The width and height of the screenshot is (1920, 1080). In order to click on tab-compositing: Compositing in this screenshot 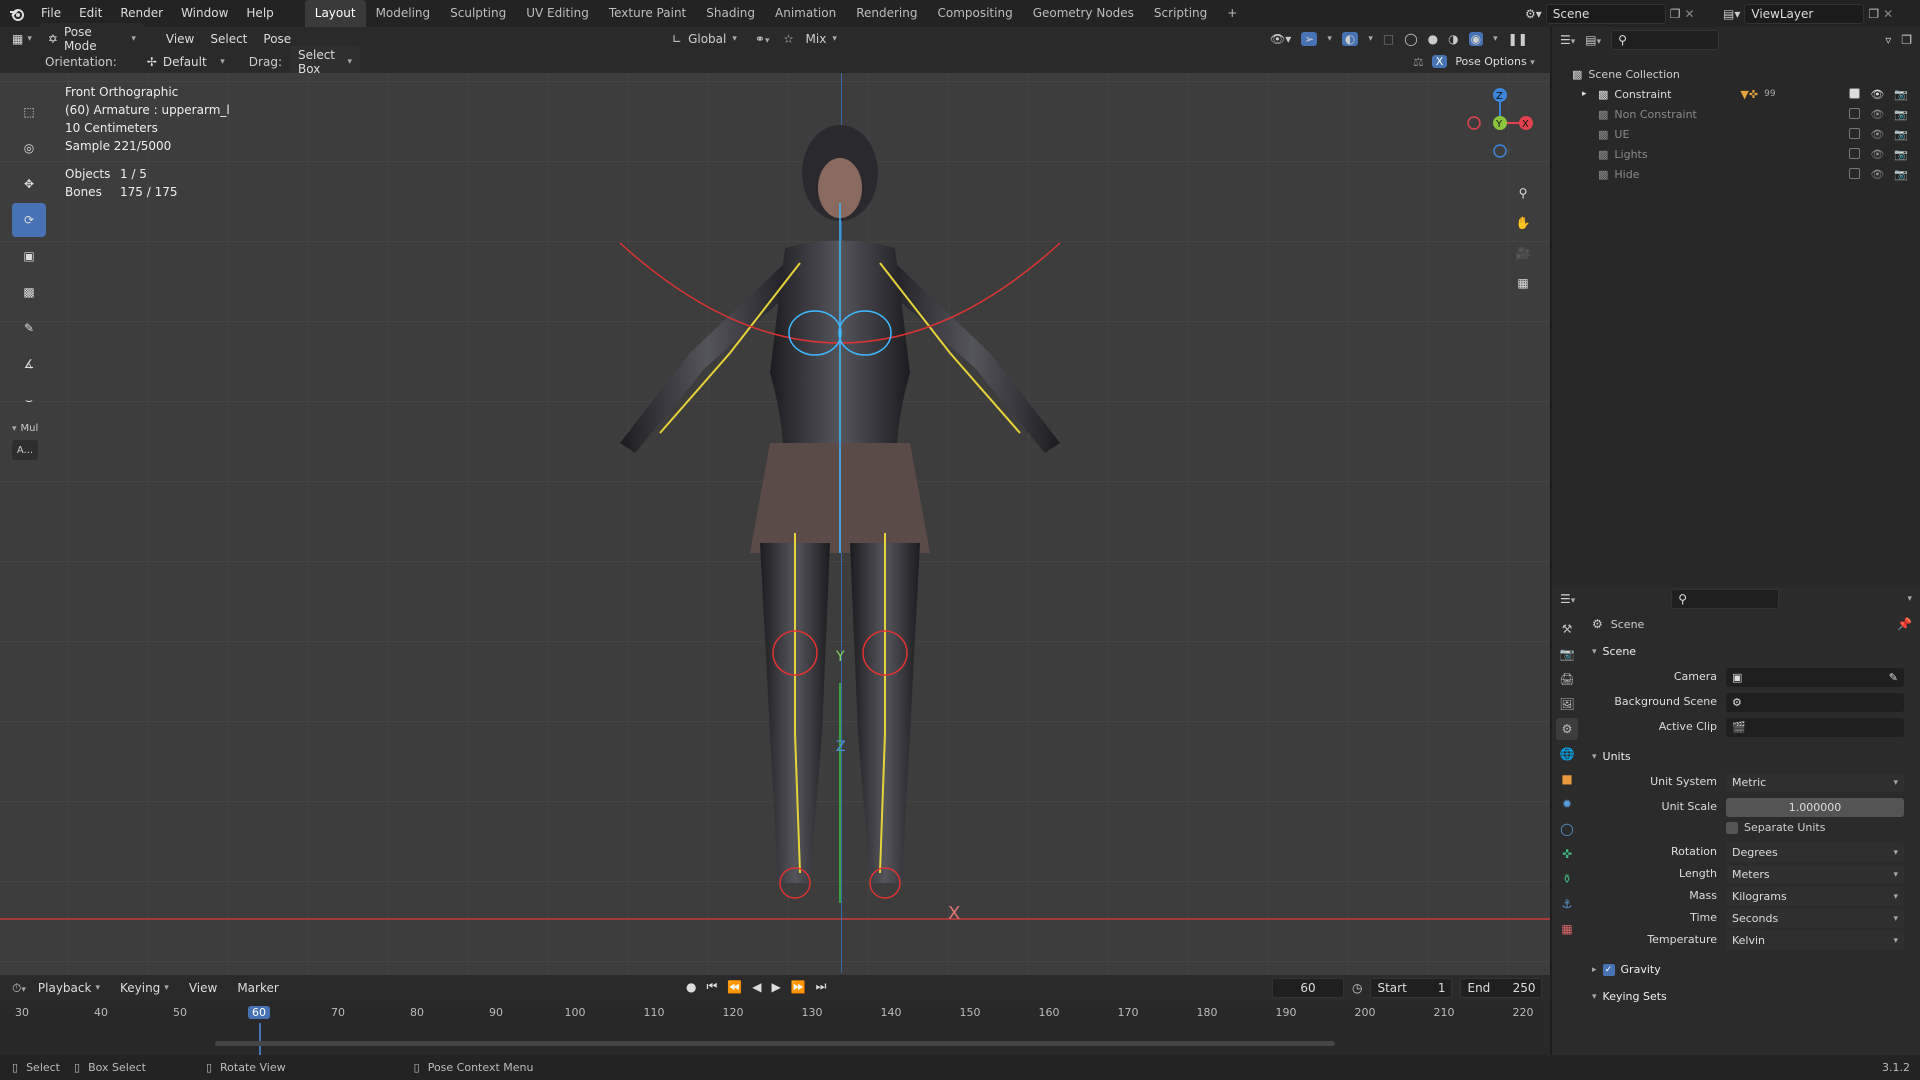, I will do `click(974, 13)`.